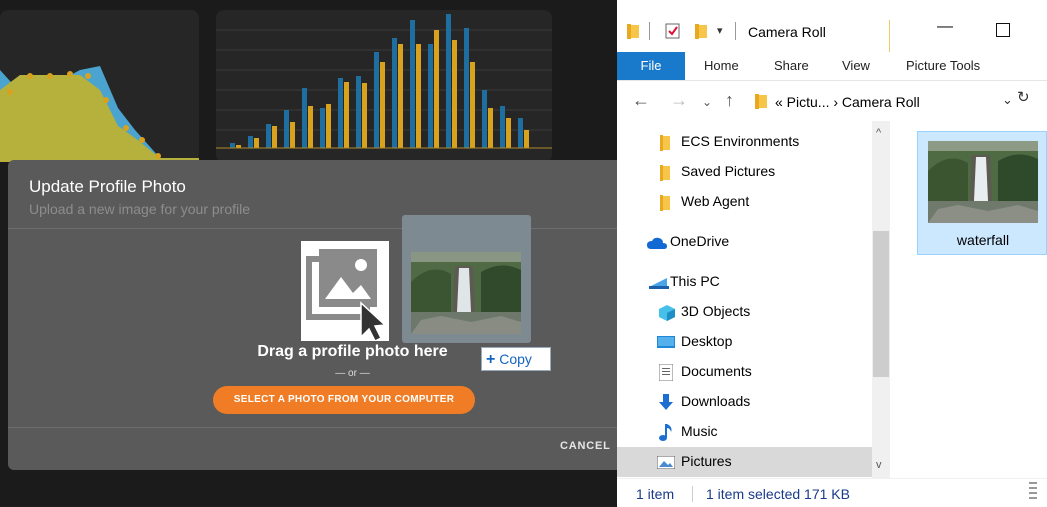  Describe the element at coordinates (707, 341) in the screenshot. I see `nav-item-label: Desktop` at that location.